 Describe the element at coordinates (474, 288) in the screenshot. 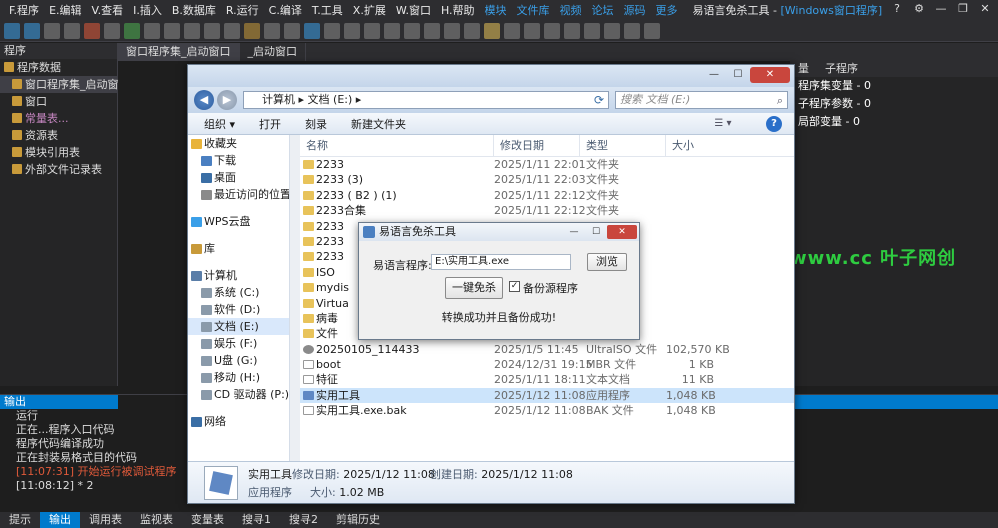

I see `one-click-button: 一键免杀` at that location.